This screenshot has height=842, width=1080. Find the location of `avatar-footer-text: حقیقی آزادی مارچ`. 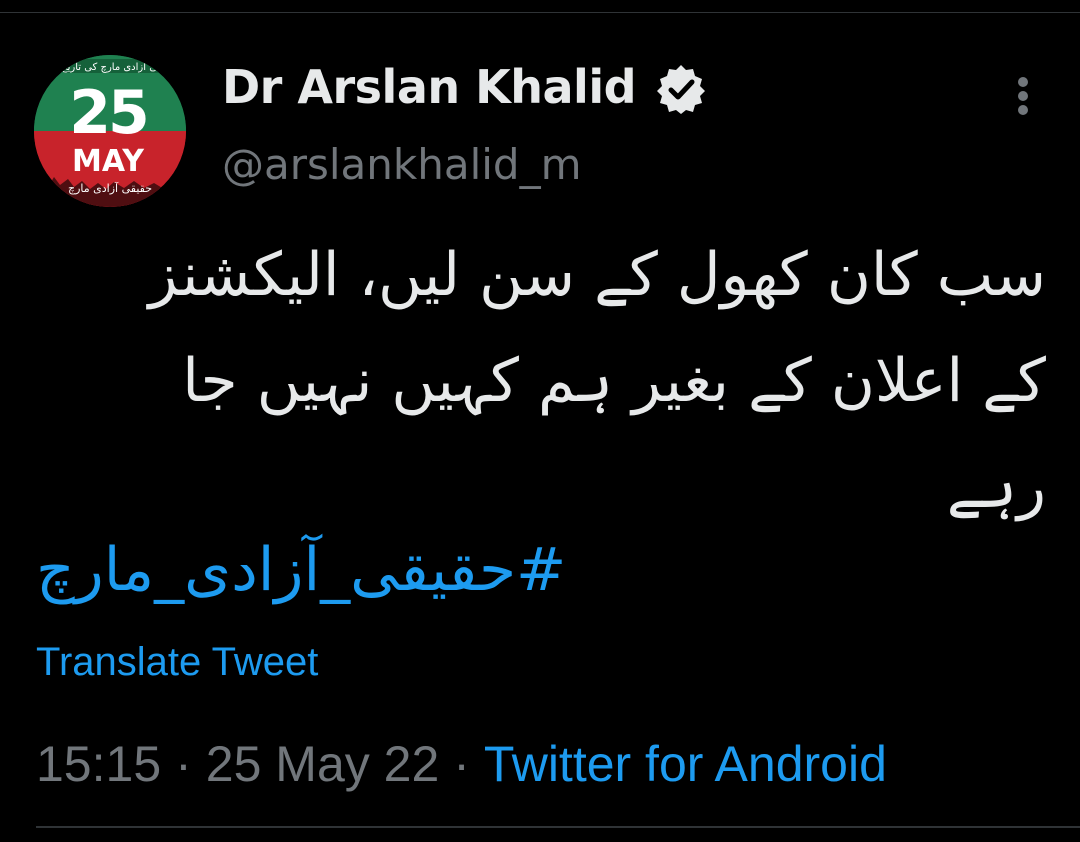

avatar-footer-text: حقیقی آزادی مارچ is located at coordinates (110, 188).